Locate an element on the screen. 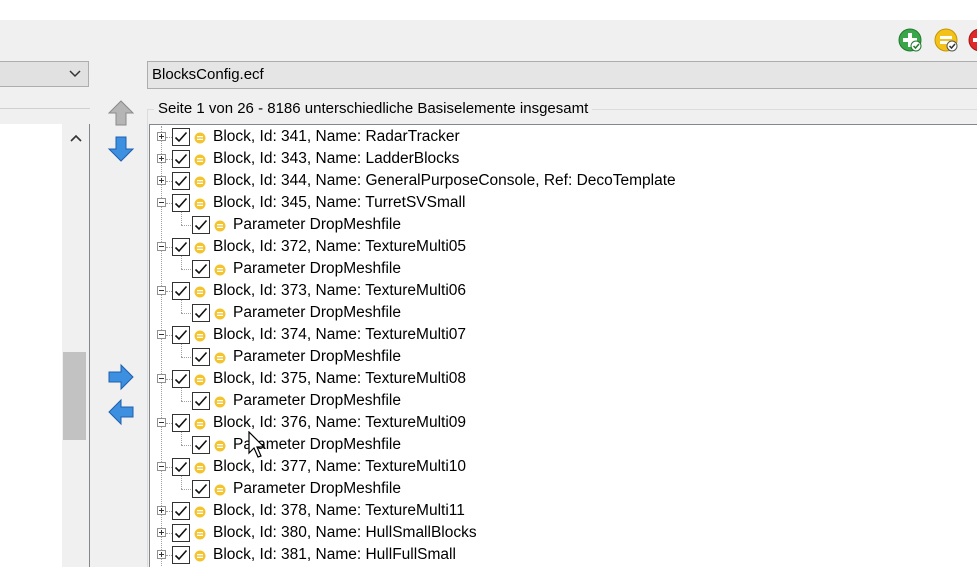 The image size is (977, 567). tree-node-block: Block, Id: 341, Name: RadarTracker is located at coordinates (563, 137).